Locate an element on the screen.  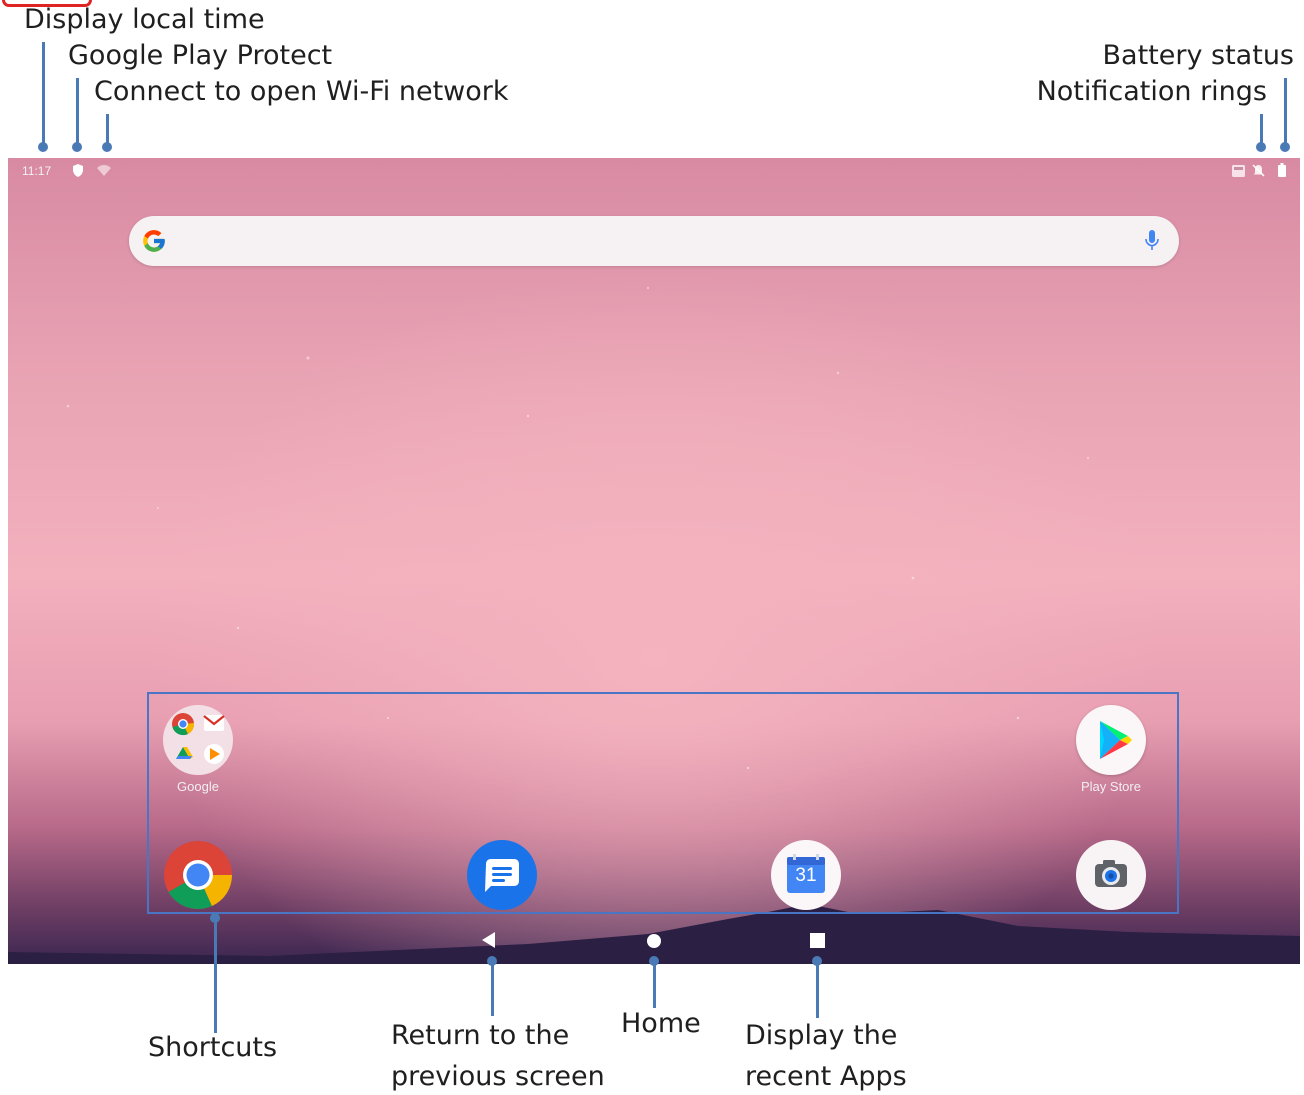
google-search-bar is located at coordinates (654, 241).